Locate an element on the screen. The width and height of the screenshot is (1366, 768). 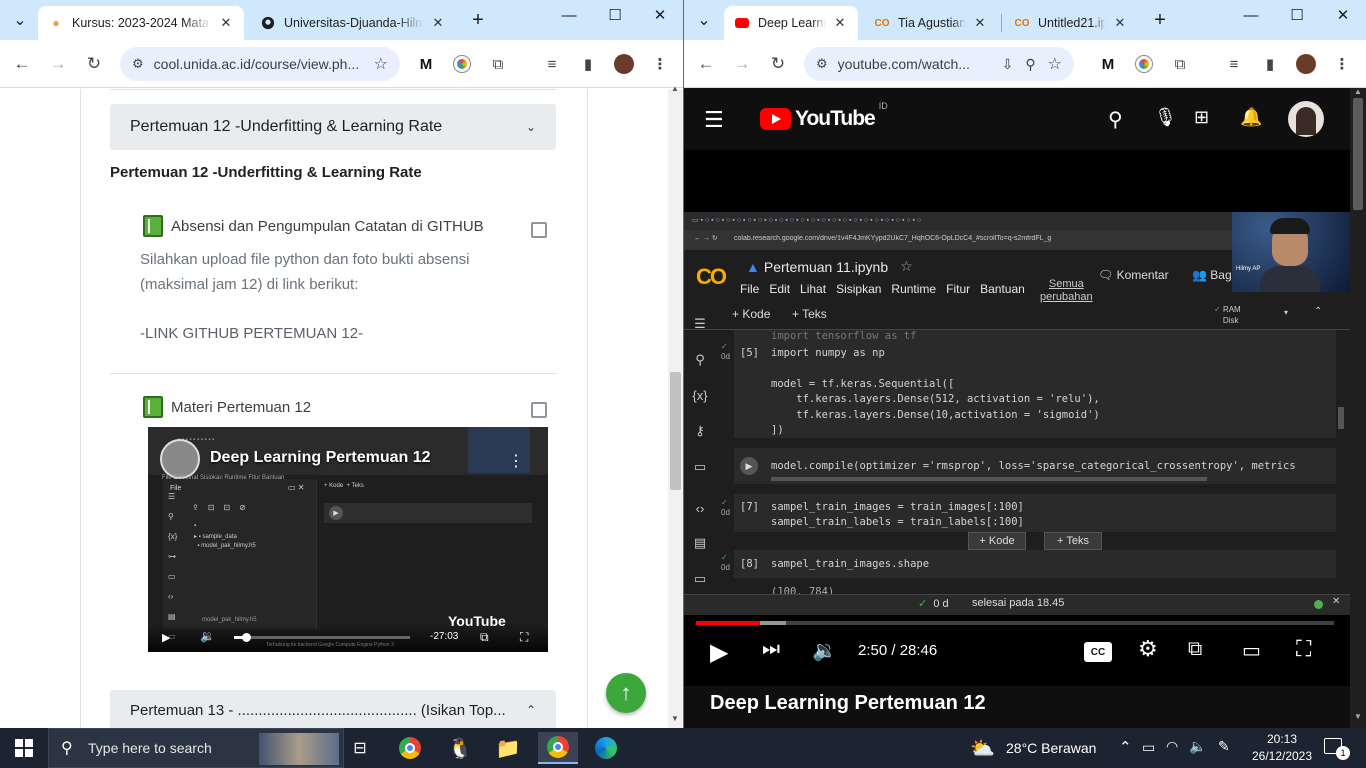
clock-date: 26/12/2023 is located at coordinates (1282, 756).